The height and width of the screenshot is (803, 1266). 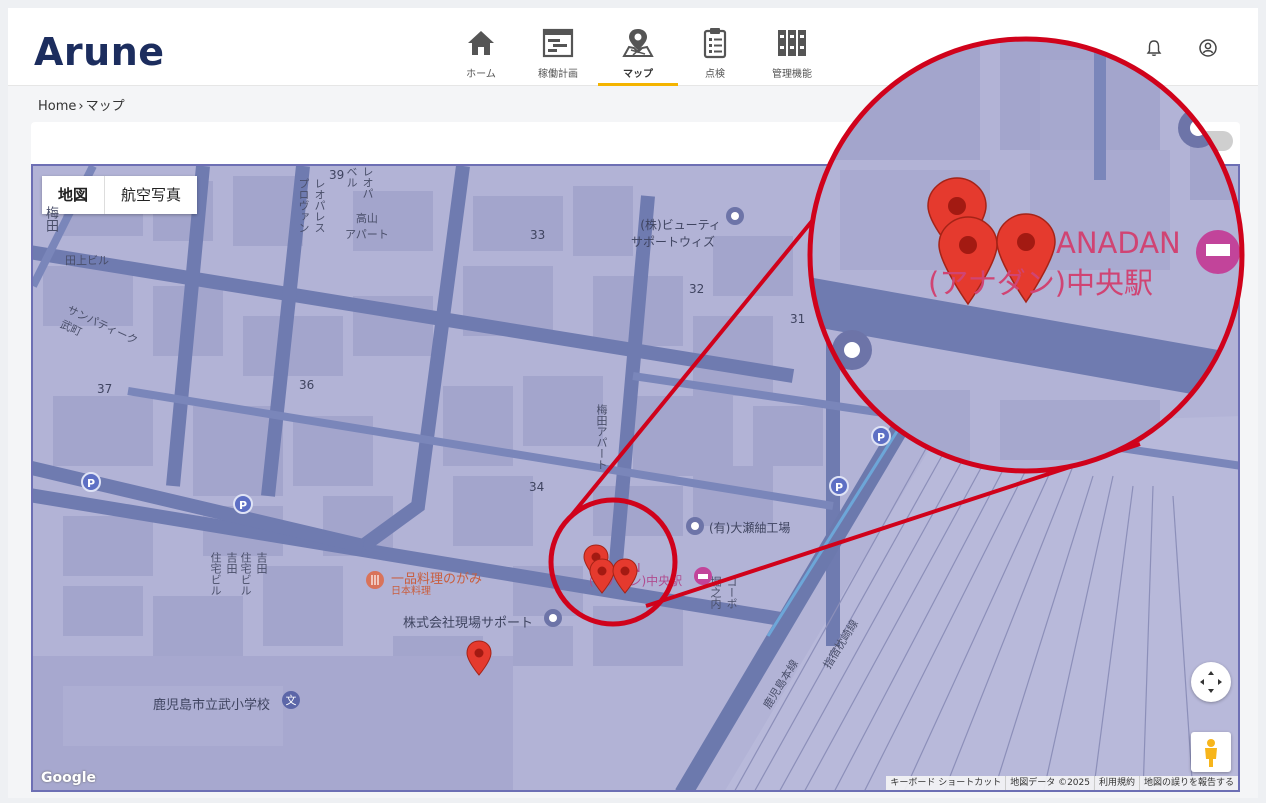 What do you see at coordinates (481, 74) in the screenshot?
I see `nav-label: ホーム` at bounding box center [481, 74].